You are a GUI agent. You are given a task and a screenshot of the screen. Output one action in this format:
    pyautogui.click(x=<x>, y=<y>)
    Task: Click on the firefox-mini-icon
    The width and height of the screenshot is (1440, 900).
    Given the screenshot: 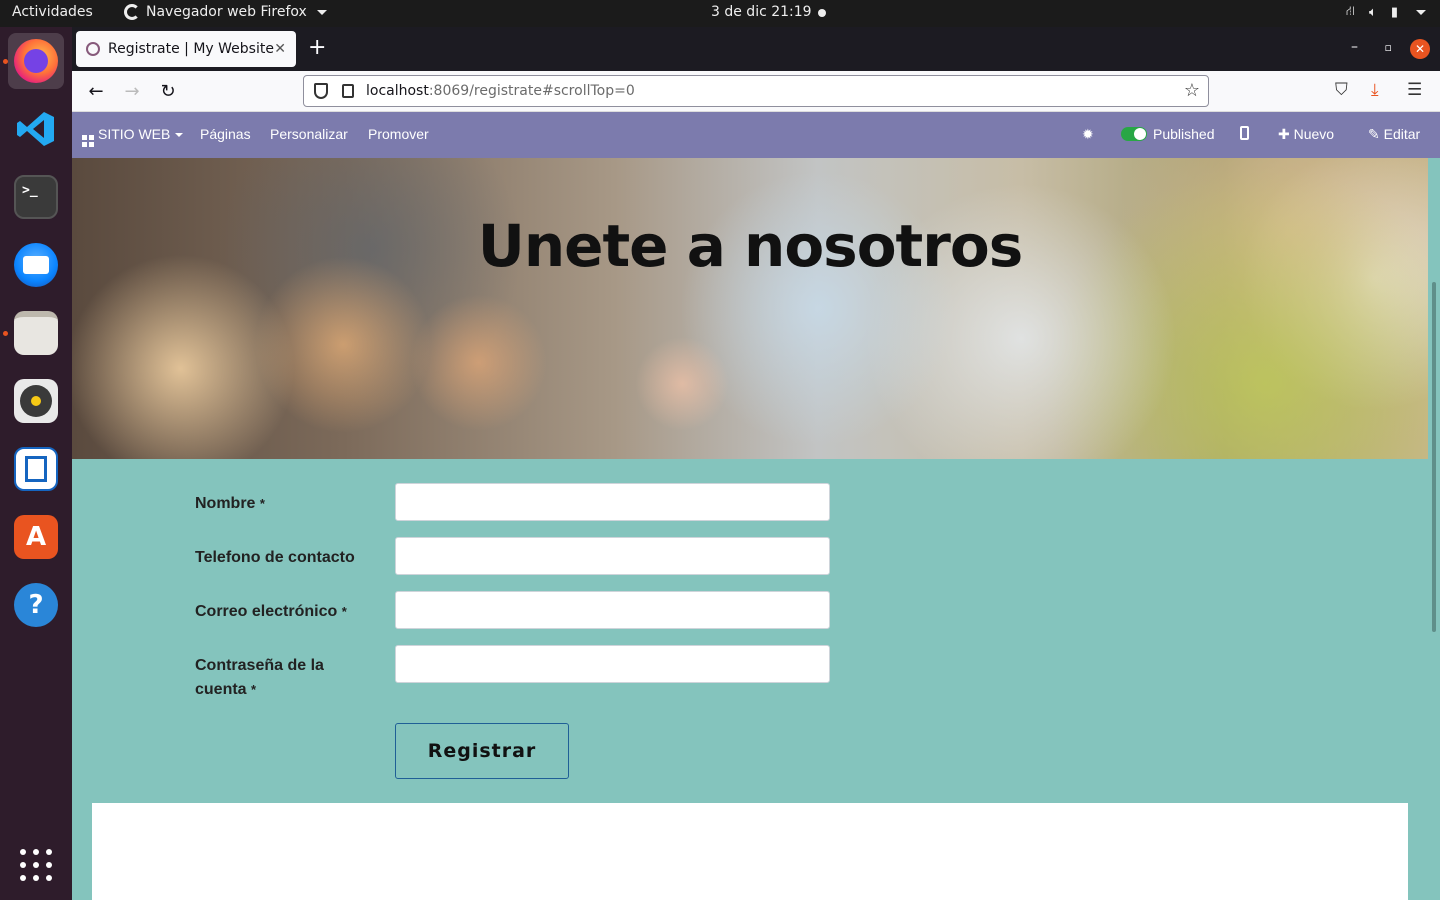 What is the action you would take?
    pyautogui.click(x=132, y=12)
    